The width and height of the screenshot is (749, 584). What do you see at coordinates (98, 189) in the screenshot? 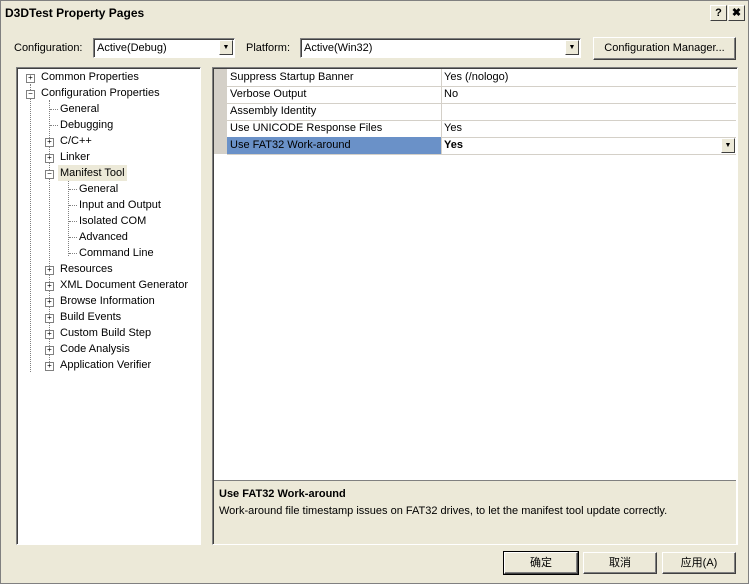
I see `tree-item-mt-general: General` at bounding box center [98, 189].